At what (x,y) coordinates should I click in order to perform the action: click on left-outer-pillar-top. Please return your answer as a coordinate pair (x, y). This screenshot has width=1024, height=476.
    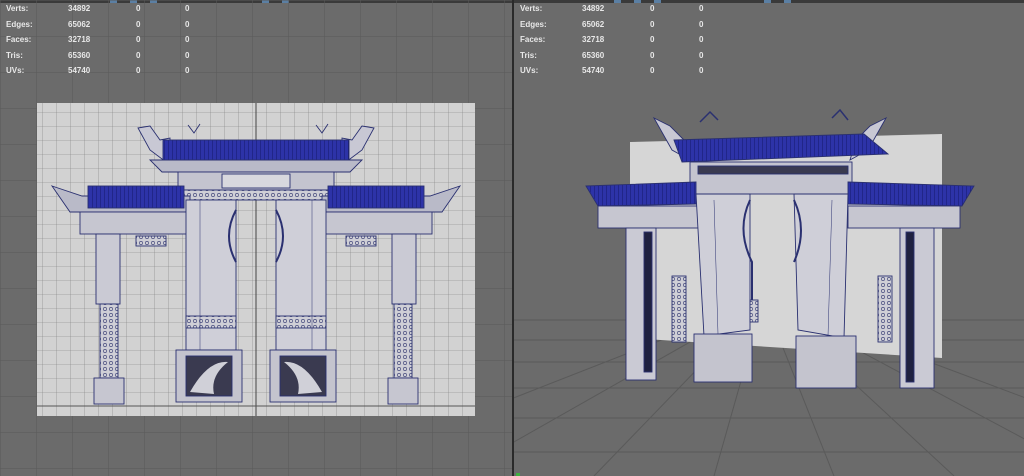
    Looking at the image, I should click on (108, 269).